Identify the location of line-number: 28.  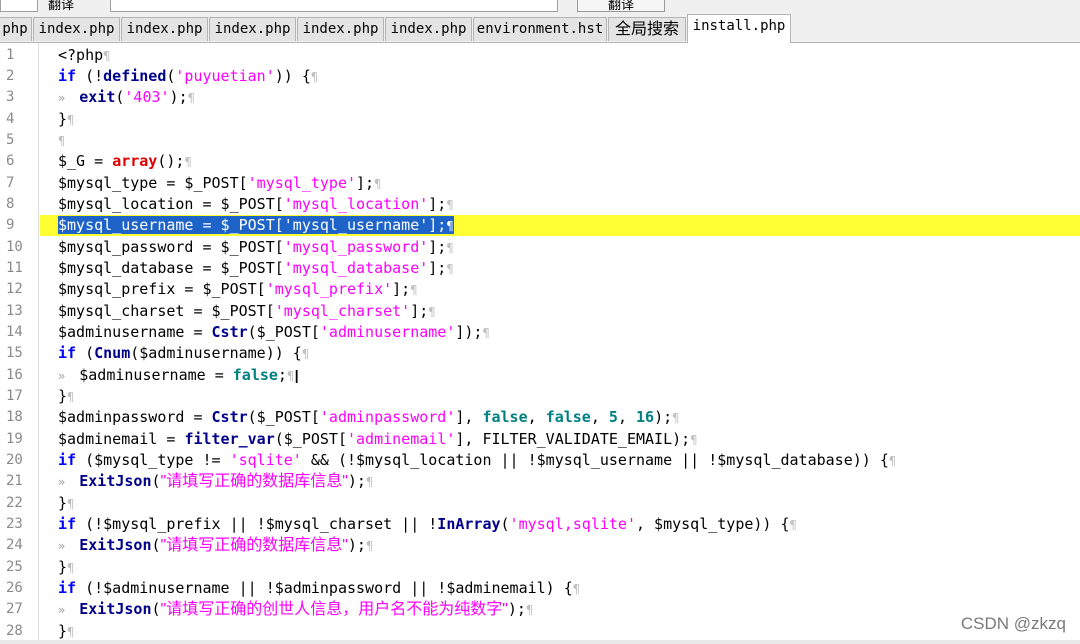
(14, 631).